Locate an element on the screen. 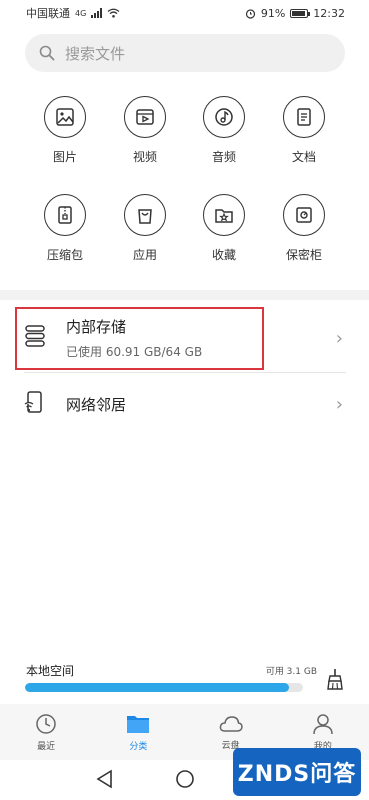  list-divider is located at coordinates (185, 372).